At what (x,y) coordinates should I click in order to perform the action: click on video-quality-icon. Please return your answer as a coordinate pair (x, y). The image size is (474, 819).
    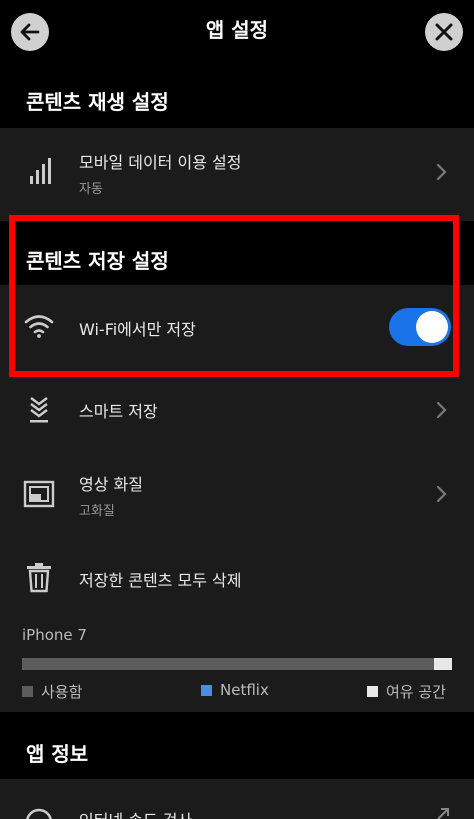
    Looking at the image, I should click on (39, 494).